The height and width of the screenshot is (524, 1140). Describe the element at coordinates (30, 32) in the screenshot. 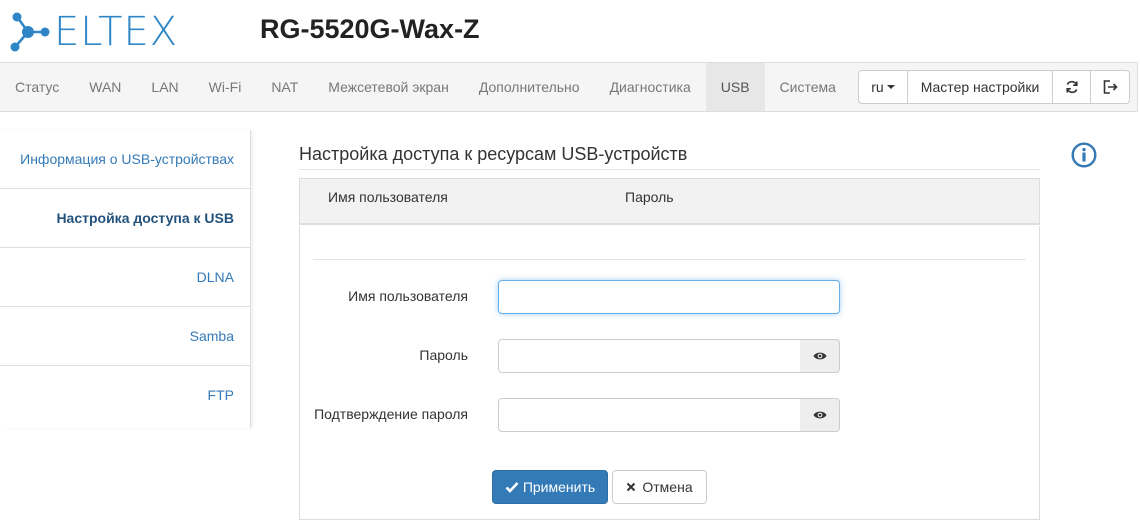

I see `logo-mark-icon` at that location.